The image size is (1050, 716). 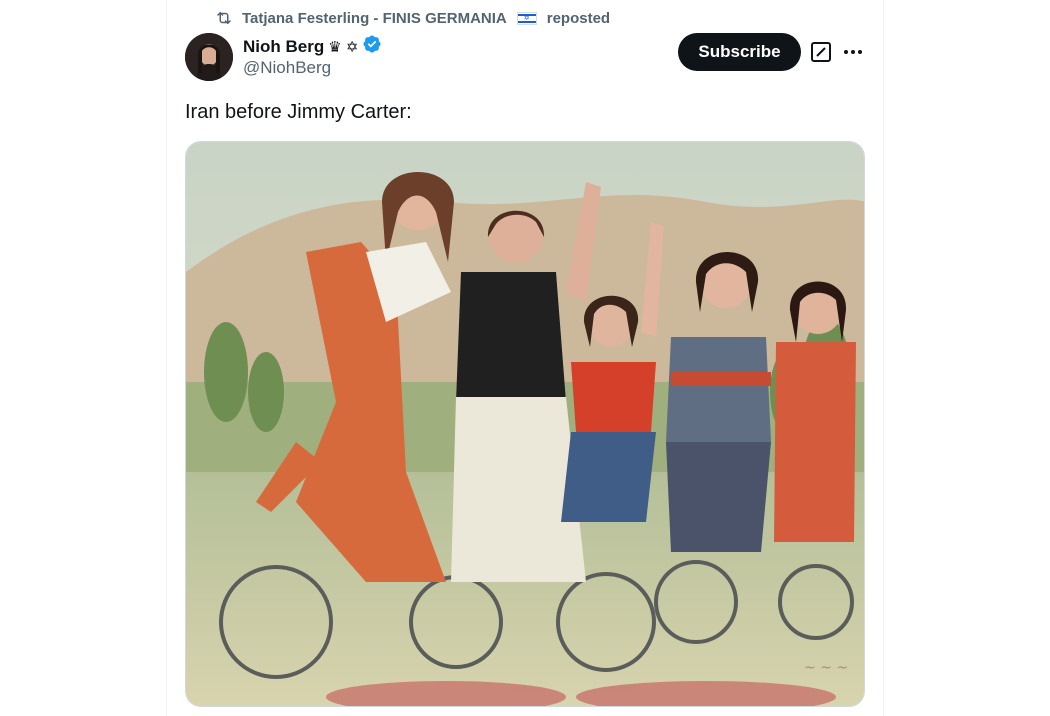 I want to click on repost-suffix: reposted, so click(x=578, y=18).